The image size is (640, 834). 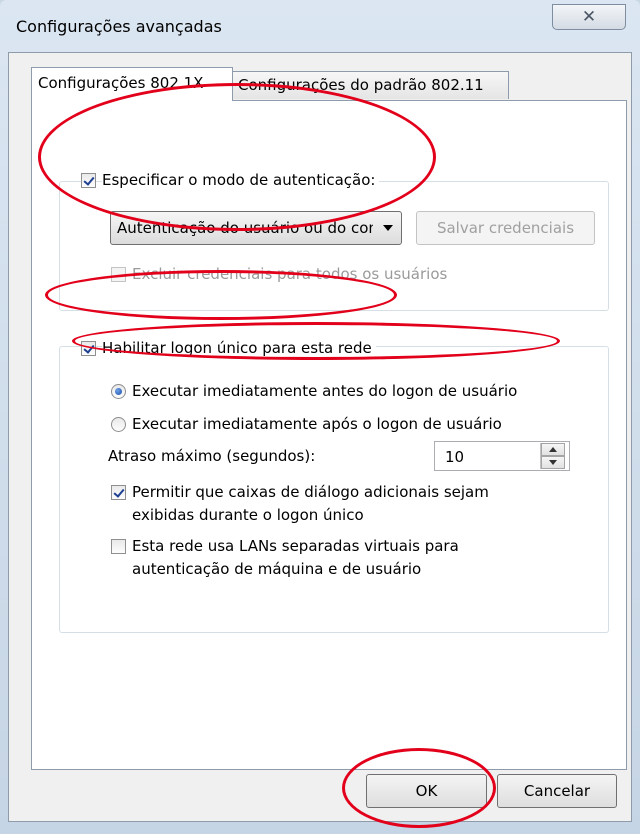 I want to click on chevron-up-icon, so click(x=553, y=449).